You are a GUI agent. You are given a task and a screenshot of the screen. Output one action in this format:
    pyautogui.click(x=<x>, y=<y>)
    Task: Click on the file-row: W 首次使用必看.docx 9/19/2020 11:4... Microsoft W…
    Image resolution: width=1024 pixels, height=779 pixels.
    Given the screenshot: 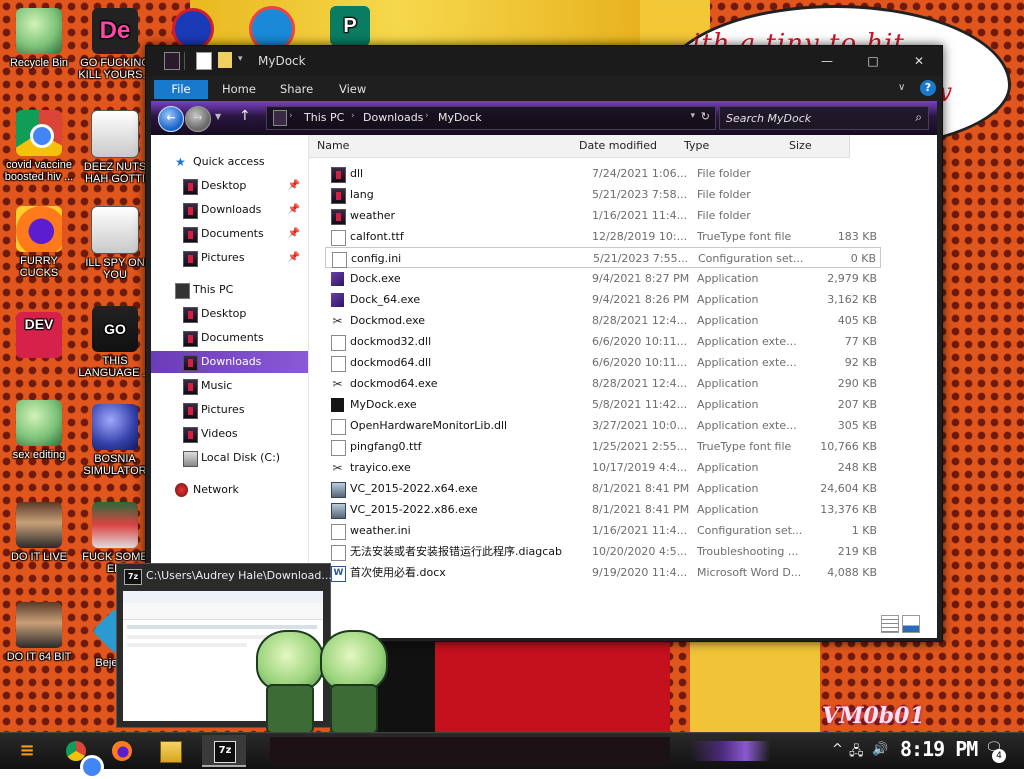 What is the action you would take?
    pyautogui.click(x=603, y=572)
    